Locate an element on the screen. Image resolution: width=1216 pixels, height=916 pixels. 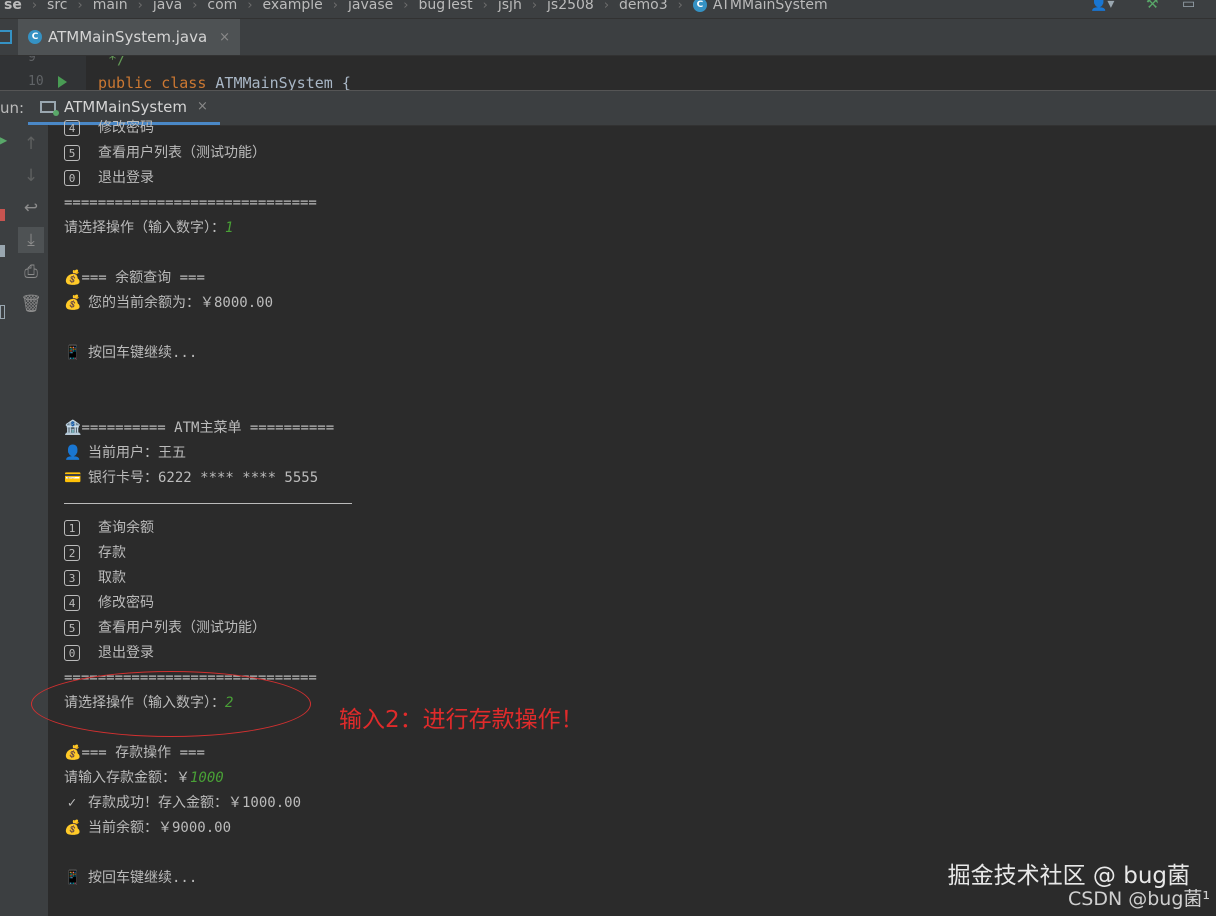
line-number: 10 is located at coordinates (36, 81).